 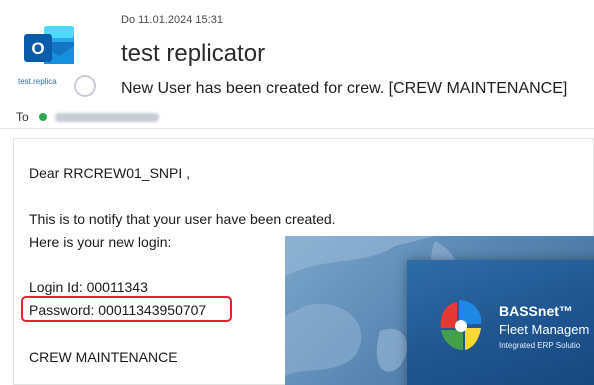 What do you see at coordinates (37, 48) in the screenshot?
I see `svg-text: O` at bounding box center [37, 48].